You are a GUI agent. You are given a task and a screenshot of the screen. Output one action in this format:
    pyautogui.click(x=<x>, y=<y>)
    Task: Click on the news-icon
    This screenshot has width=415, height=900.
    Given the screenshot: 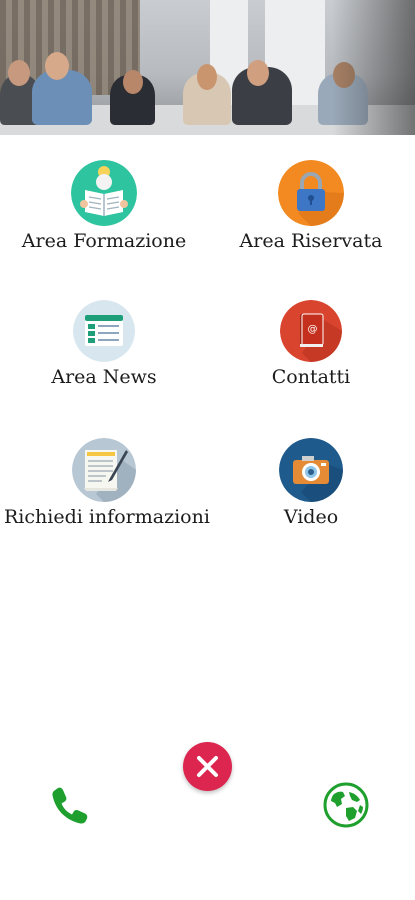 What is the action you would take?
    pyautogui.click(x=104, y=331)
    